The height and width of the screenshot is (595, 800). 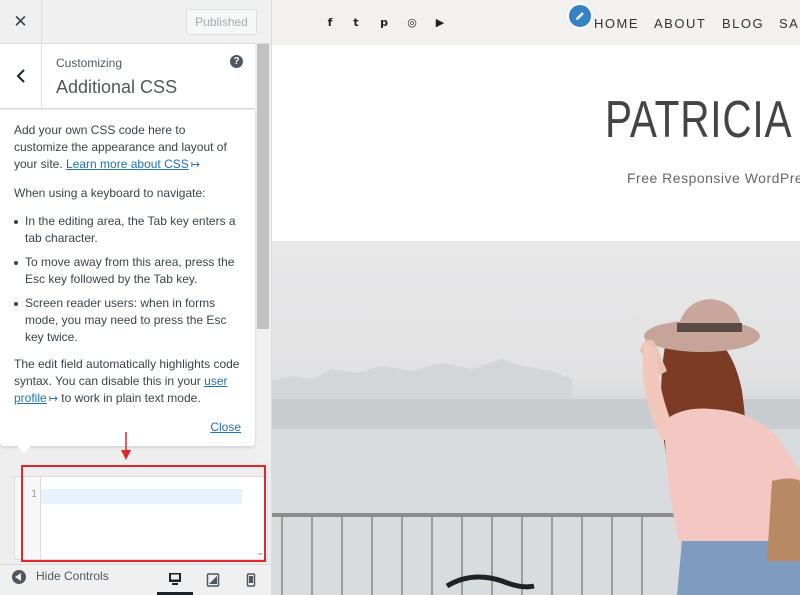 What do you see at coordinates (127, 76) in the screenshot?
I see `section-header: Customizing Additional CSS ?` at bounding box center [127, 76].